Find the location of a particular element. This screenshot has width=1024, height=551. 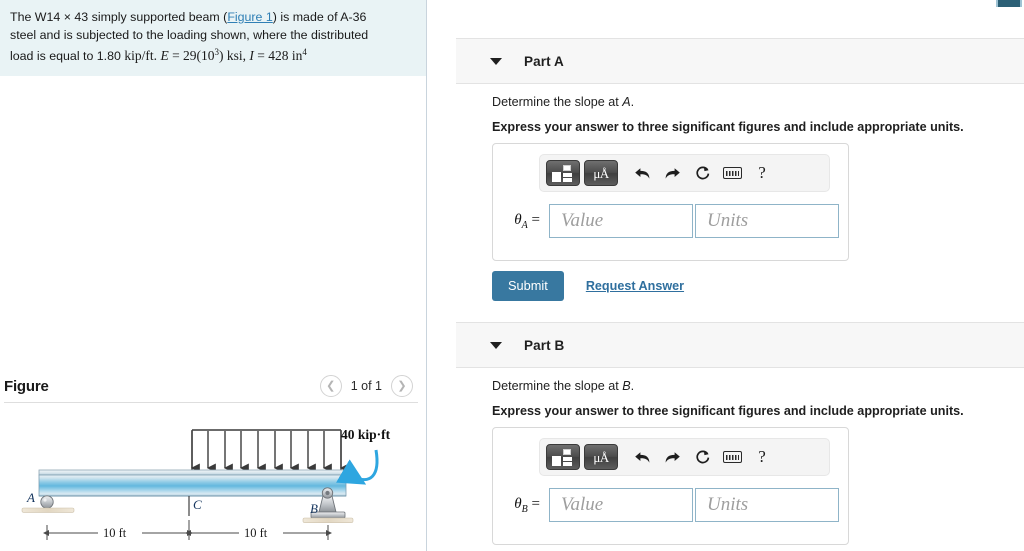

exponent: 4 is located at coordinates (304, 52).